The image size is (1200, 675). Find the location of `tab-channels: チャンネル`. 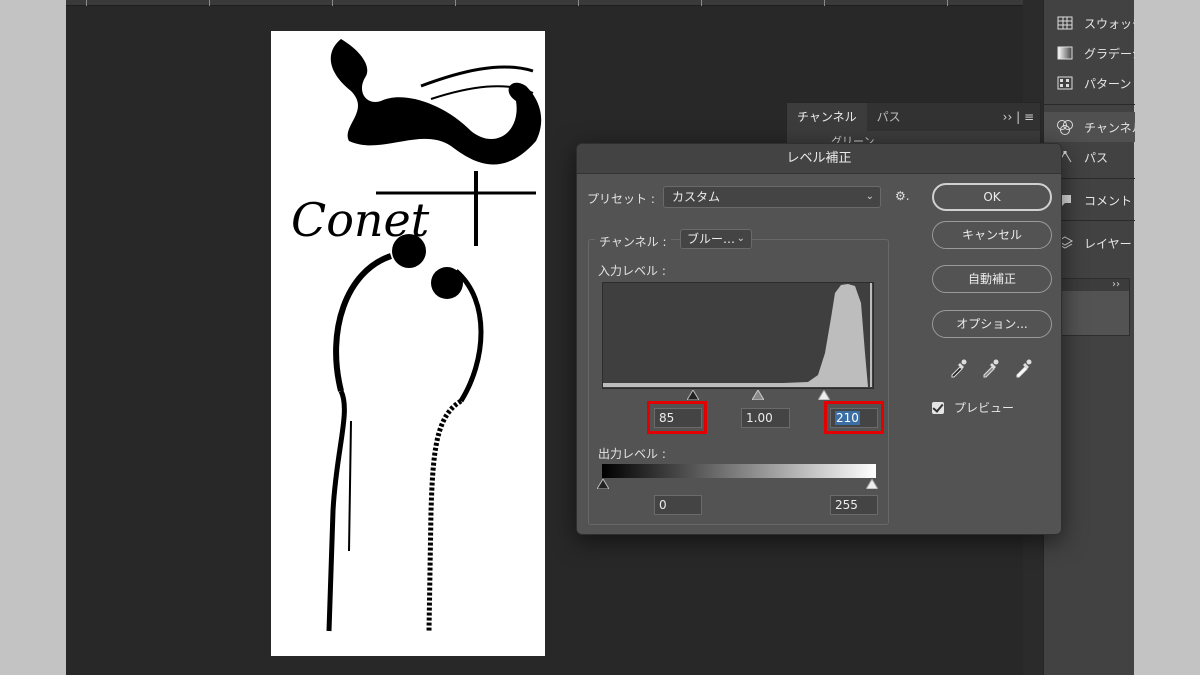

tab-channels: チャンネル is located at coordinates (827, 117).